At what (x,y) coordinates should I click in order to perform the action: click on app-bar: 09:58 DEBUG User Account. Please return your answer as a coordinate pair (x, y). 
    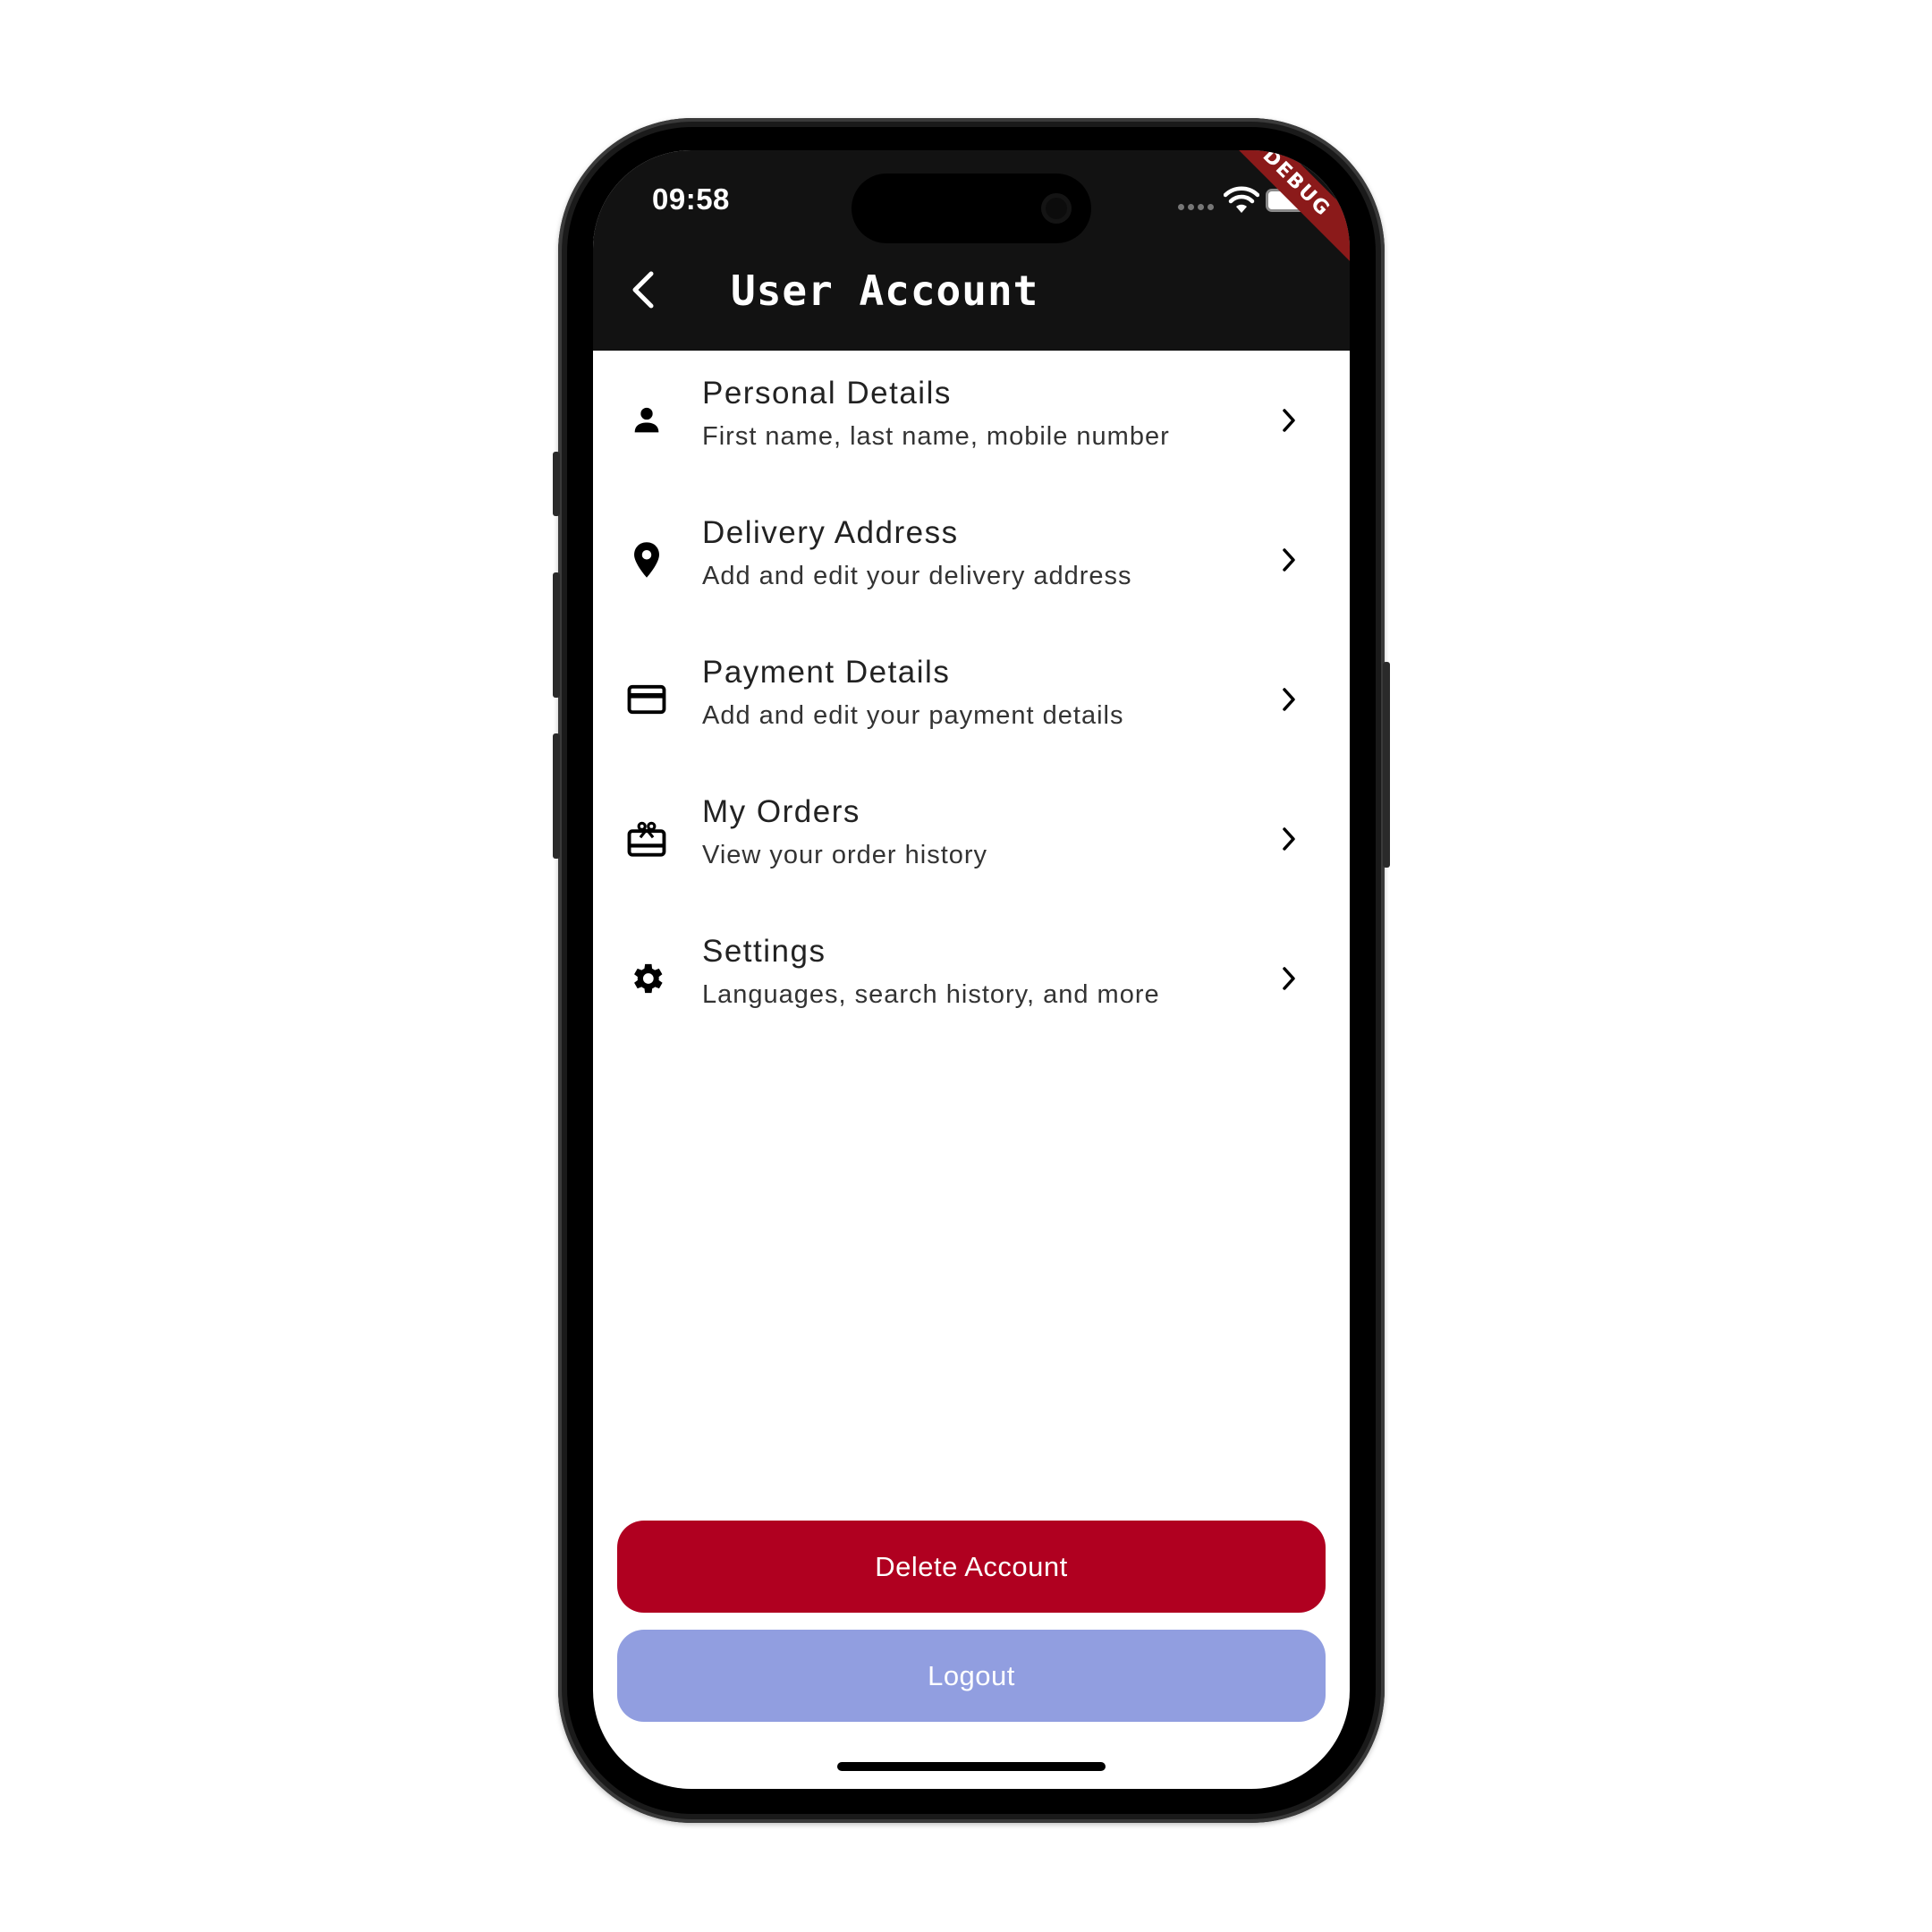
    Looking at the image, I should click on (971, 250).